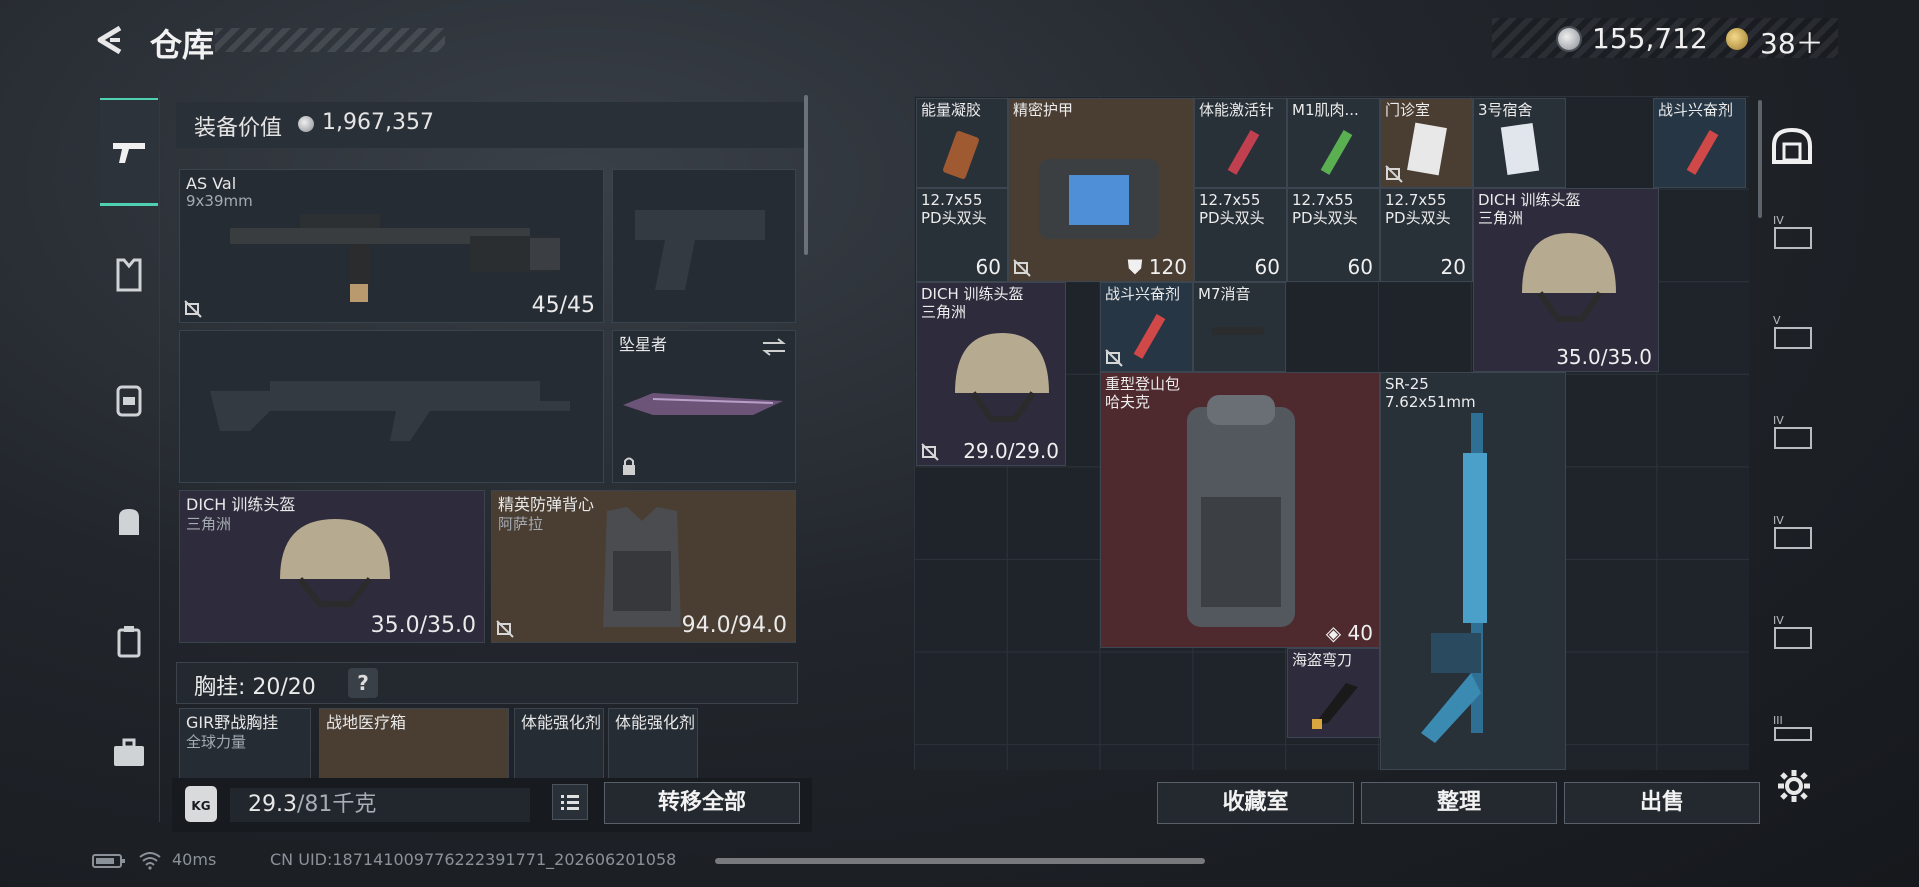 The height and width of the screenshot is (887, 1919). What do you see at coordinates (1760, 159) in the screenshot?
I see `grid-scrollbar` at bounding box center [1760, 159].